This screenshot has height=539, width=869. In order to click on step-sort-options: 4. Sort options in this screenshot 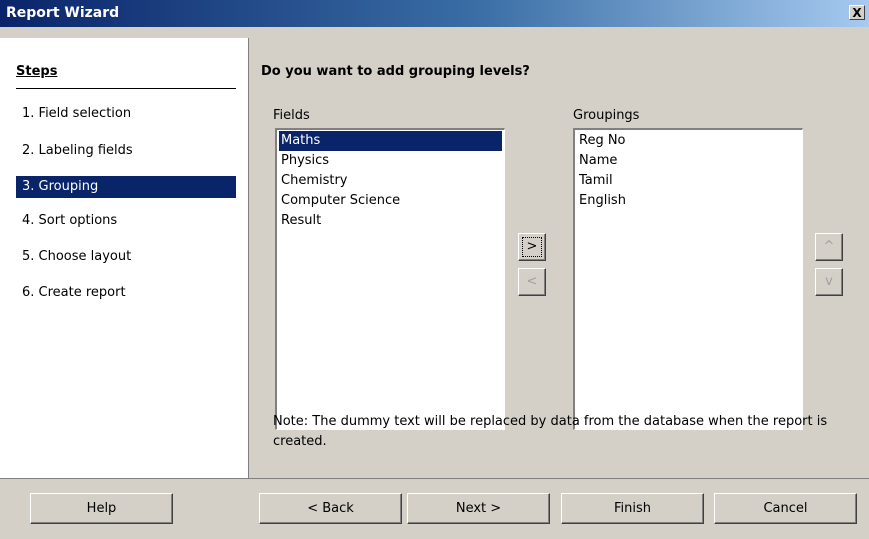, I will do `click(126, 221)`.